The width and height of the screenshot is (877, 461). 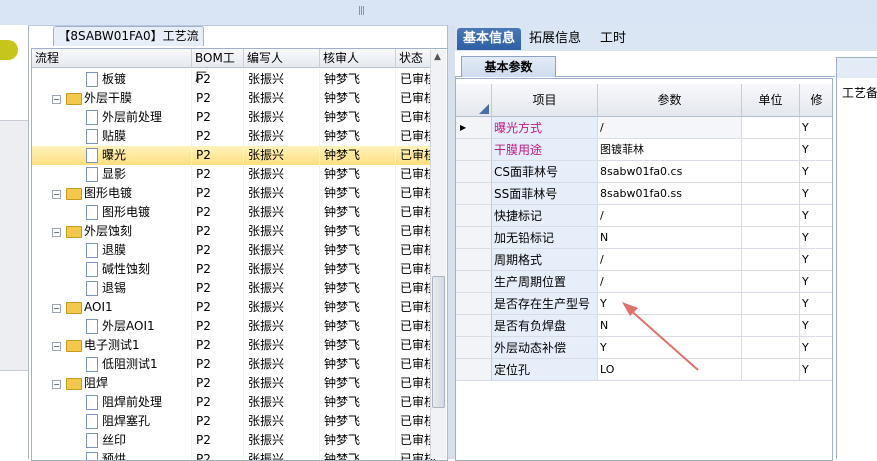 What do you see at coordinates (234, 250) in the screenshot?
I see `tree-step-row: 退膜 P2 张振兴 钟梦飞 已审核` at bounding box center [234, 250].